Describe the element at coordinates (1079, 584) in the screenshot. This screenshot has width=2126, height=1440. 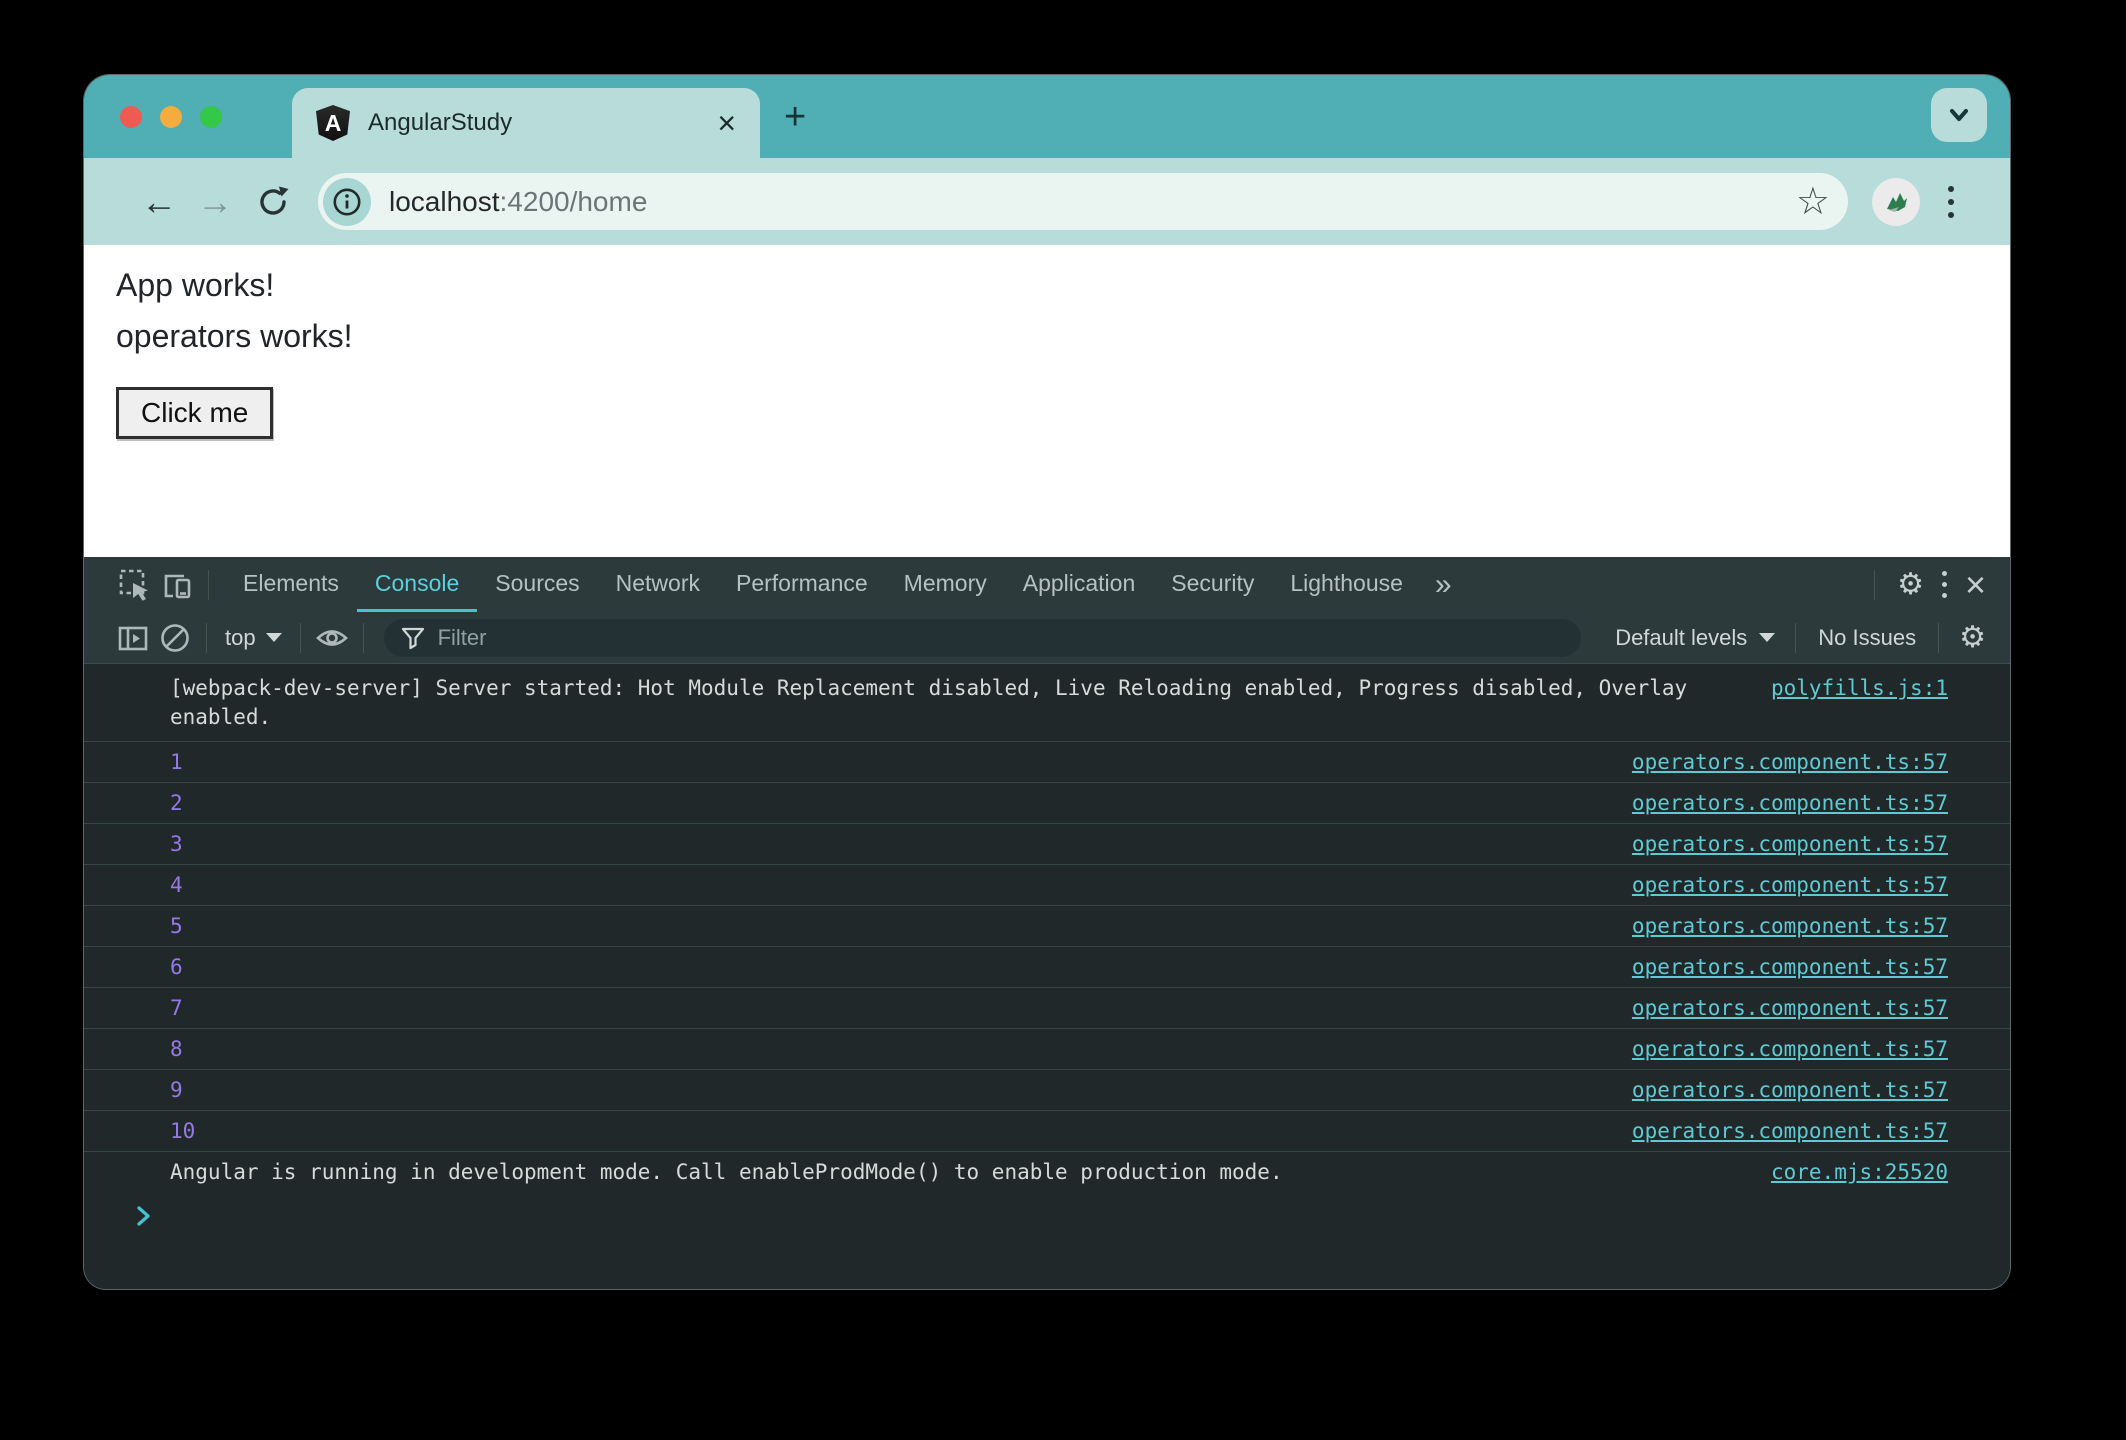
I see `devtools-tab-application: Application` at that location.